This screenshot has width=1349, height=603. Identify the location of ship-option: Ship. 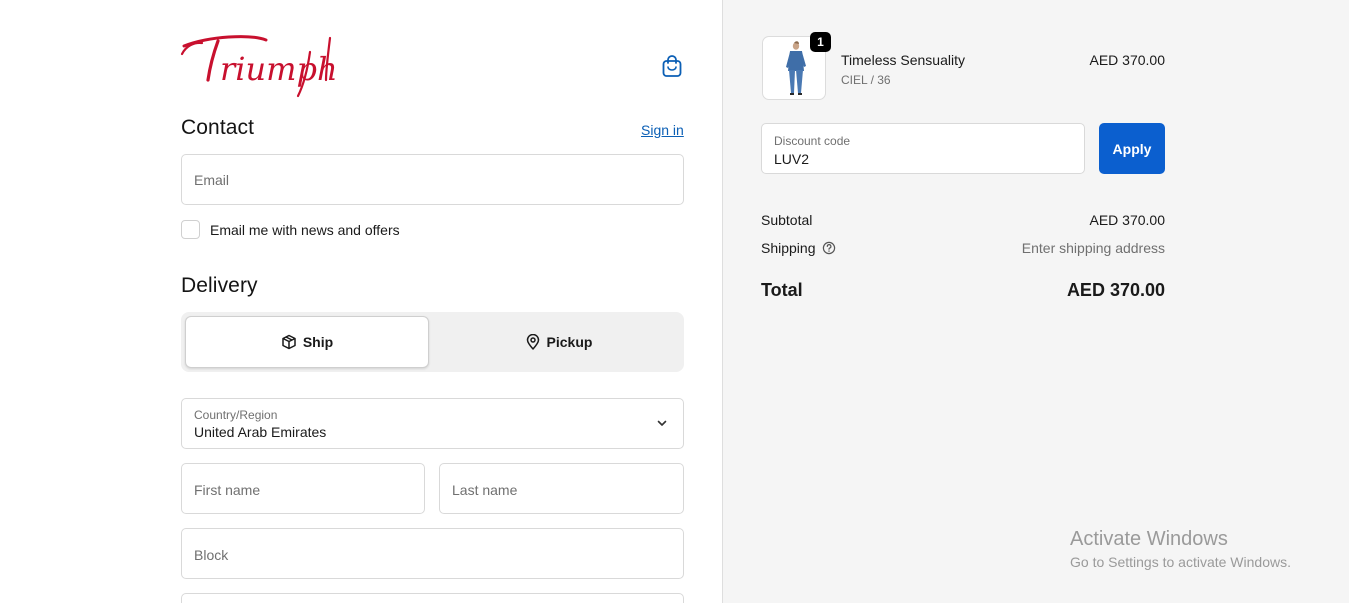
(307, 342).